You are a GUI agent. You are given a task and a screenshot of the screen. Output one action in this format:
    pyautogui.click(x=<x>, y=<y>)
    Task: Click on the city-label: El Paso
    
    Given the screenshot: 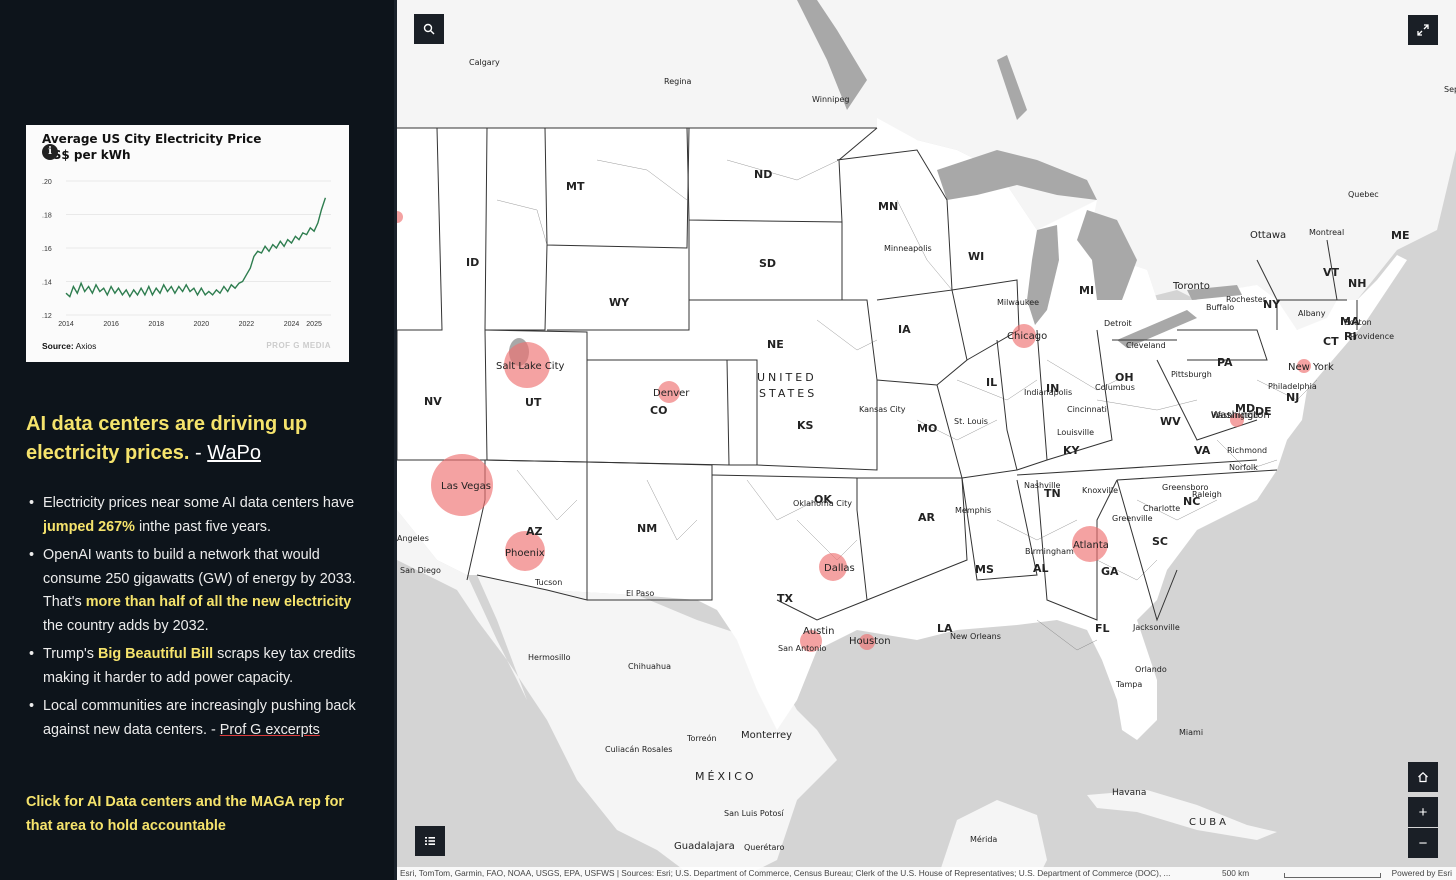 What is the action you would take?
    pyautogui.click(x=640, y=593)
    